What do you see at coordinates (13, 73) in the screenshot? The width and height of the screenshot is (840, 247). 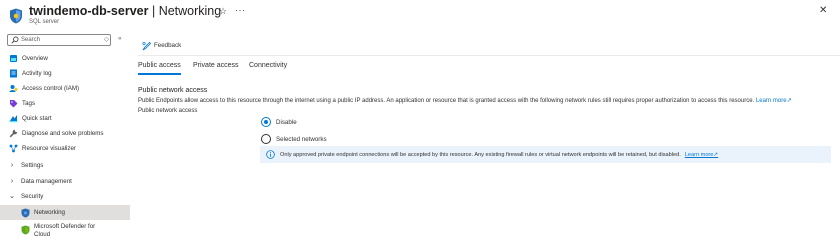 I see `activity-log-icon` at bounding box center [13, 73].